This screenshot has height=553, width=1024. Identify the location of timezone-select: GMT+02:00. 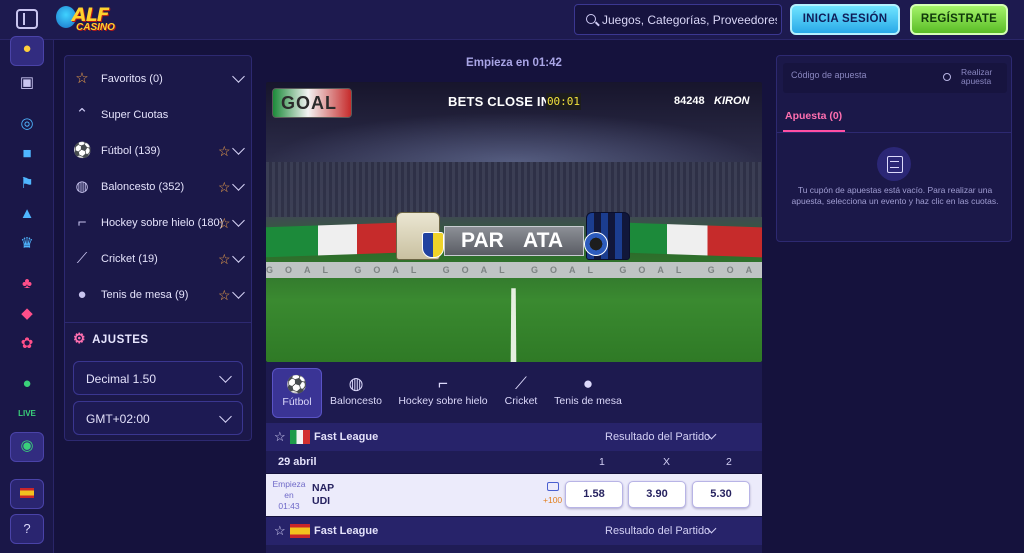
(158, 418).